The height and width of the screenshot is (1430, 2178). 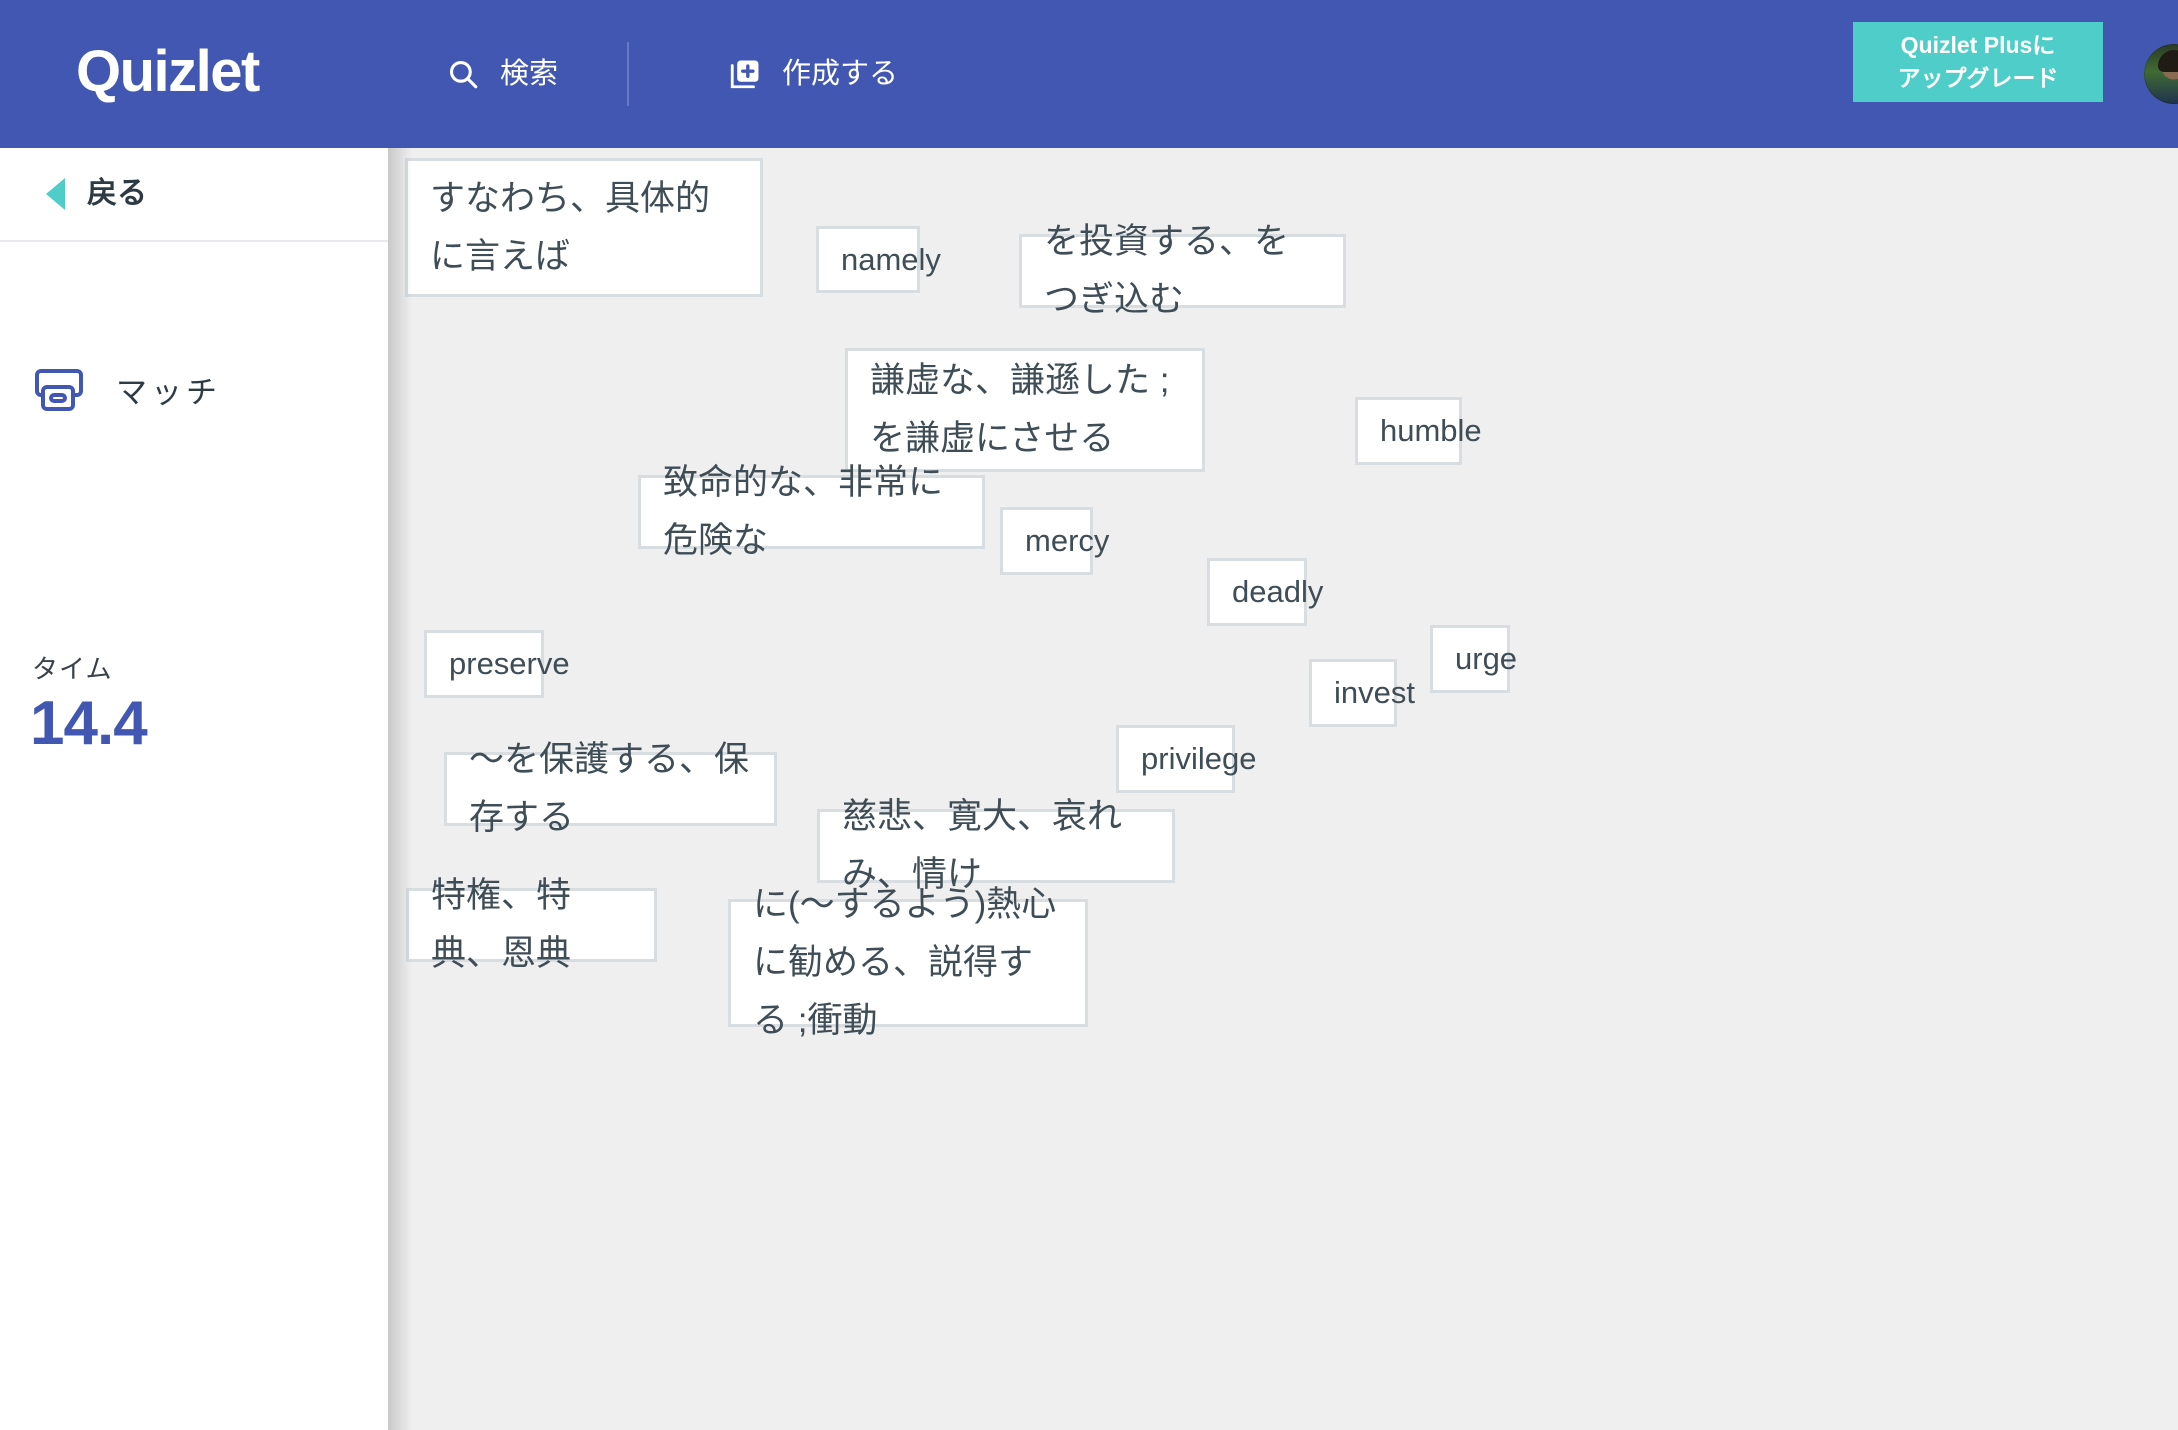 I want to click on match-card-text: privilege, so click(x=1199, y=758).